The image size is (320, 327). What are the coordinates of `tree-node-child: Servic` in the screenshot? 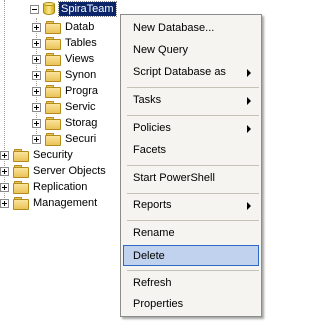 It's located at (64, 107).